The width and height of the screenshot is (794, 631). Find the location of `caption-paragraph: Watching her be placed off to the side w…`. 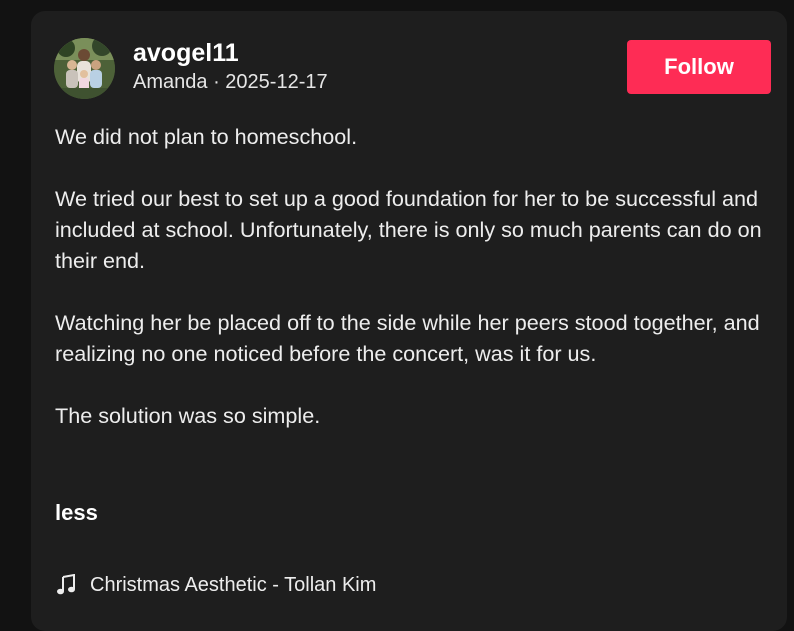

caption-paragraph: Watching her be placed off to the side w… is located at coordinates (410, 338).